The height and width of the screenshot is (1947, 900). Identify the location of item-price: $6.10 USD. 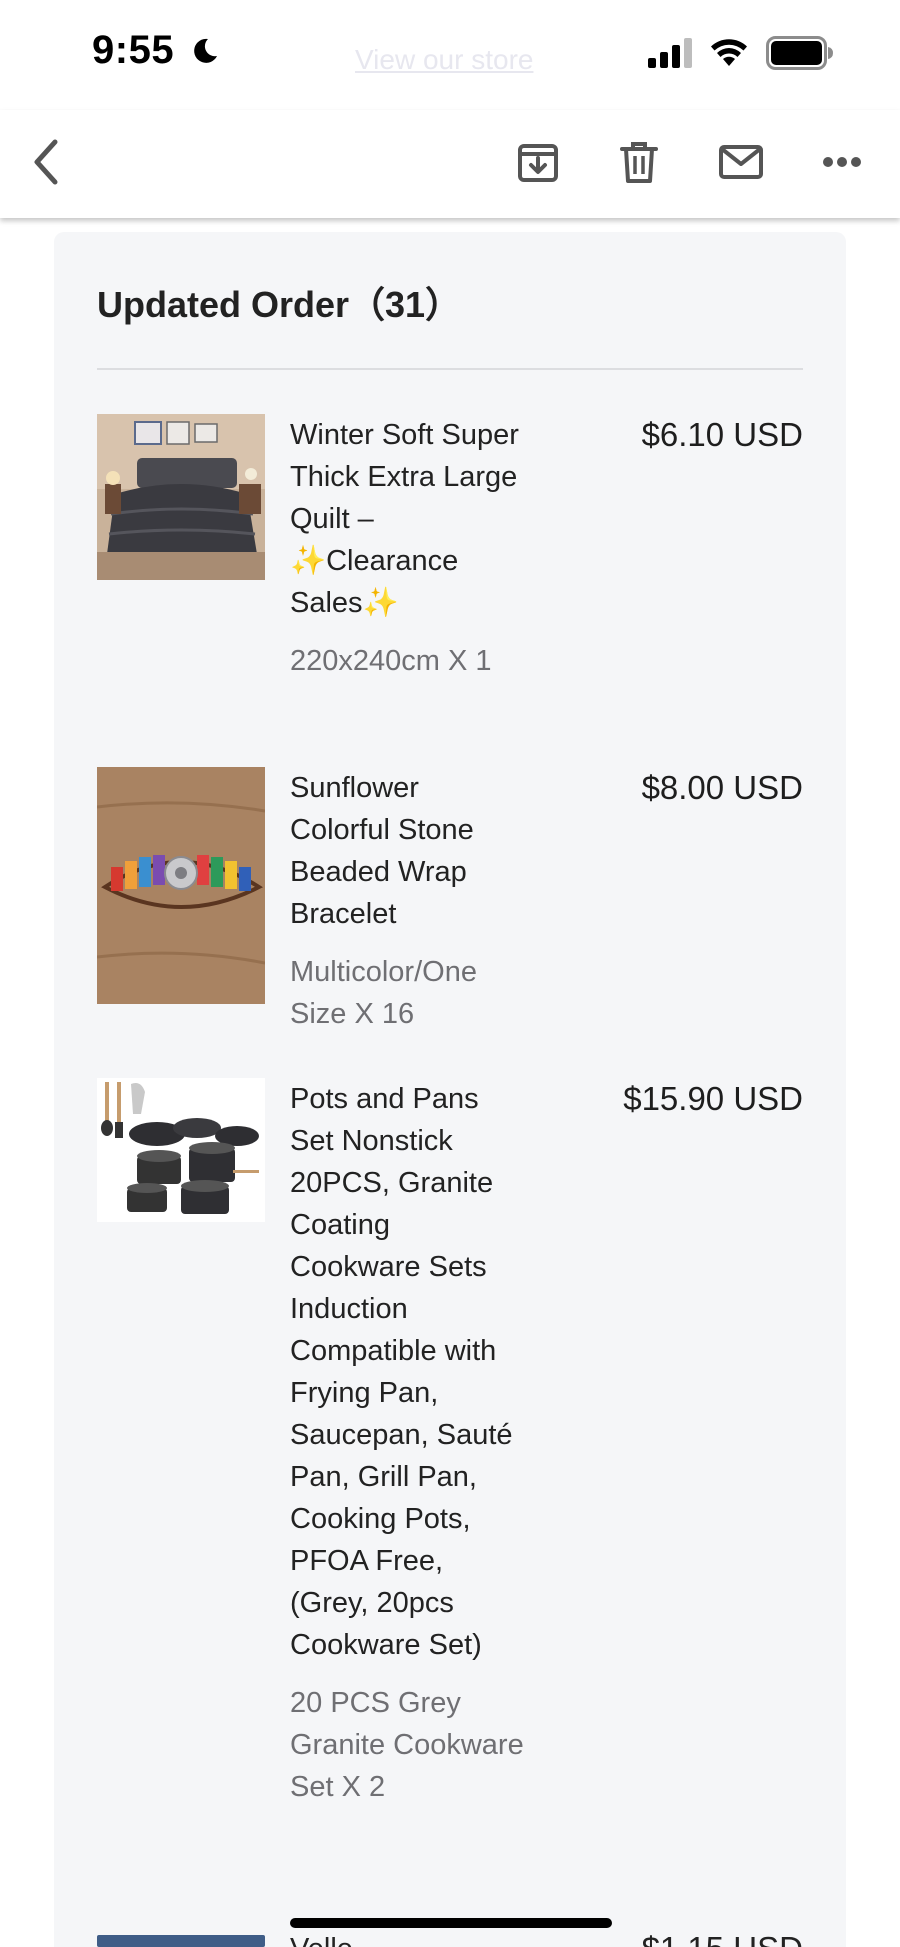
(722, 434).